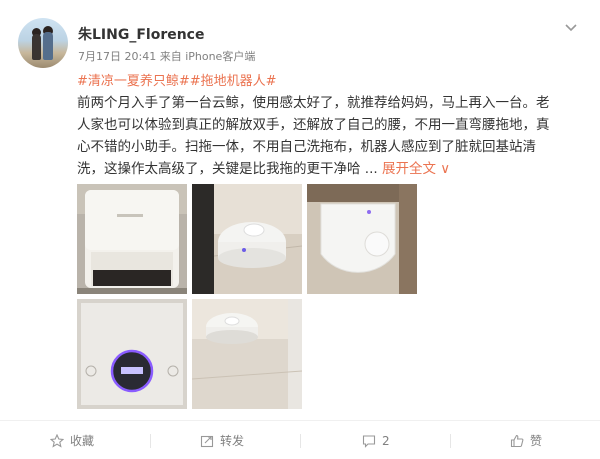  Describe the element at coordinates (517, 440) in the screenshot. I see `like-icon` at that location.